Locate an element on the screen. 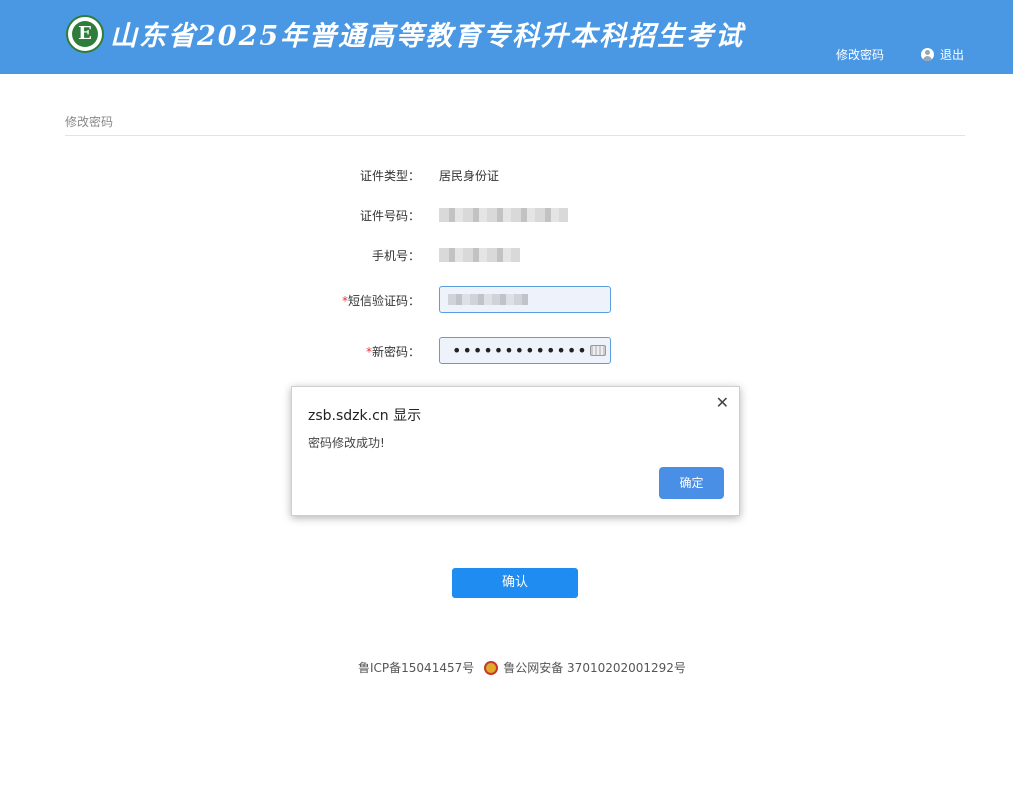  new-password-value: •••••••••••••• is located at coordinates (525, 350).